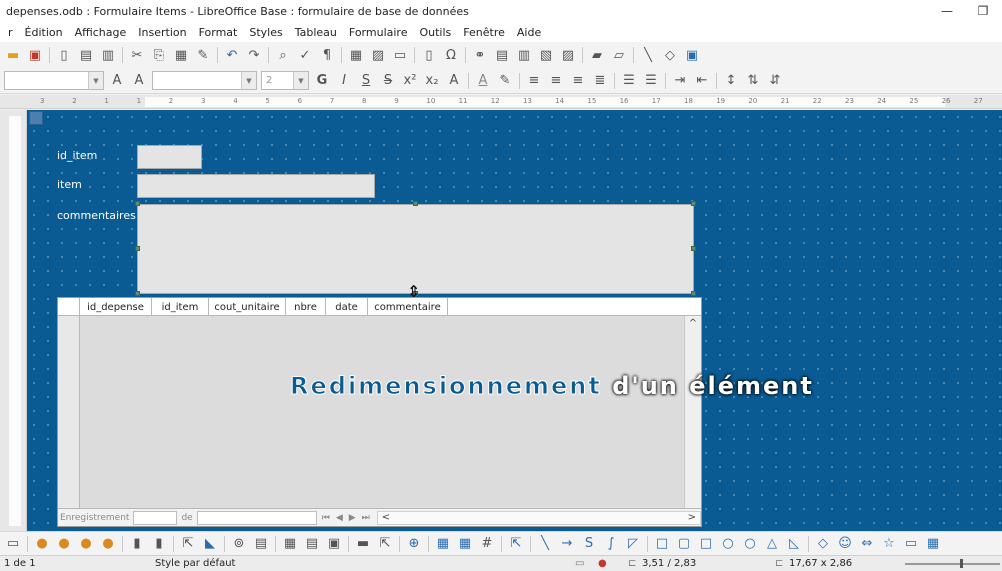  Describe the element at coordinates (651, 81) in the screenshot. I see `numbering-icon: ☰` at that location.